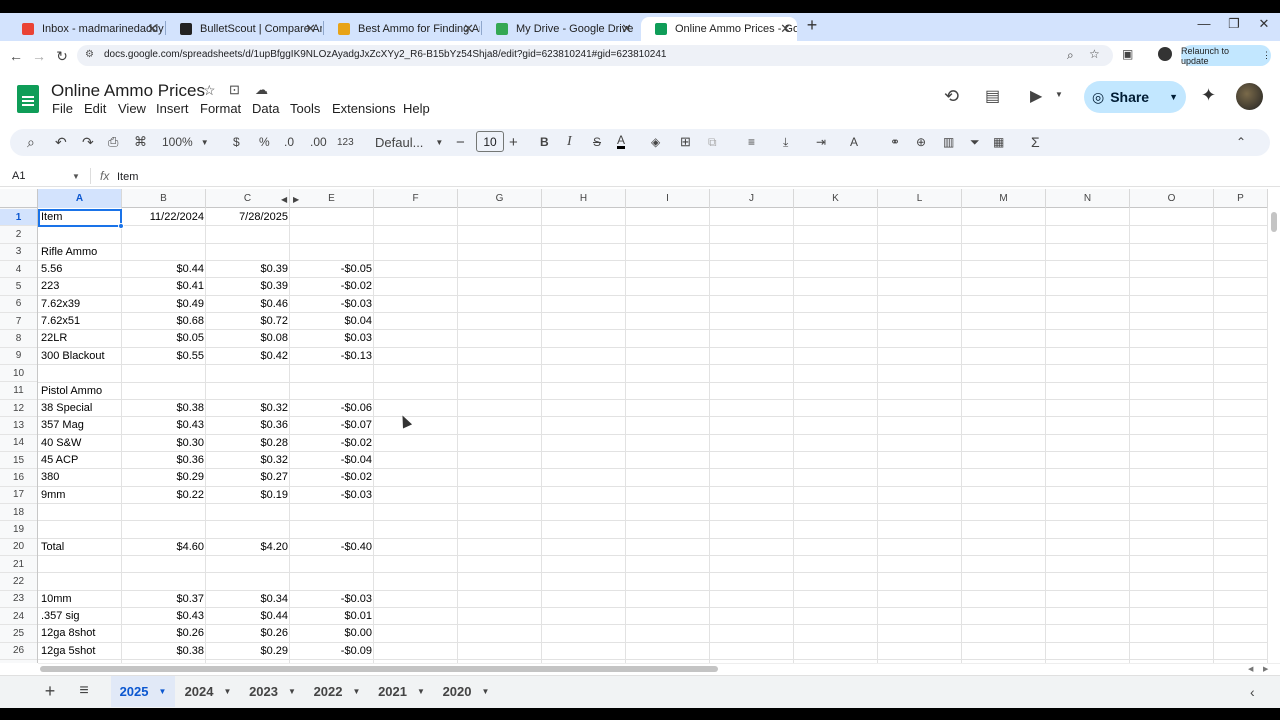  Describe the element at coordinates (247, 425) in the screenshot. I see `cell-c: $0.36` at that location.